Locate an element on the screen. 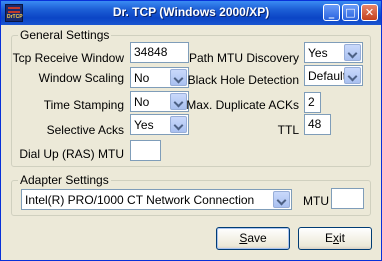  maximize-button: □ is located at coordinates (350, 12).